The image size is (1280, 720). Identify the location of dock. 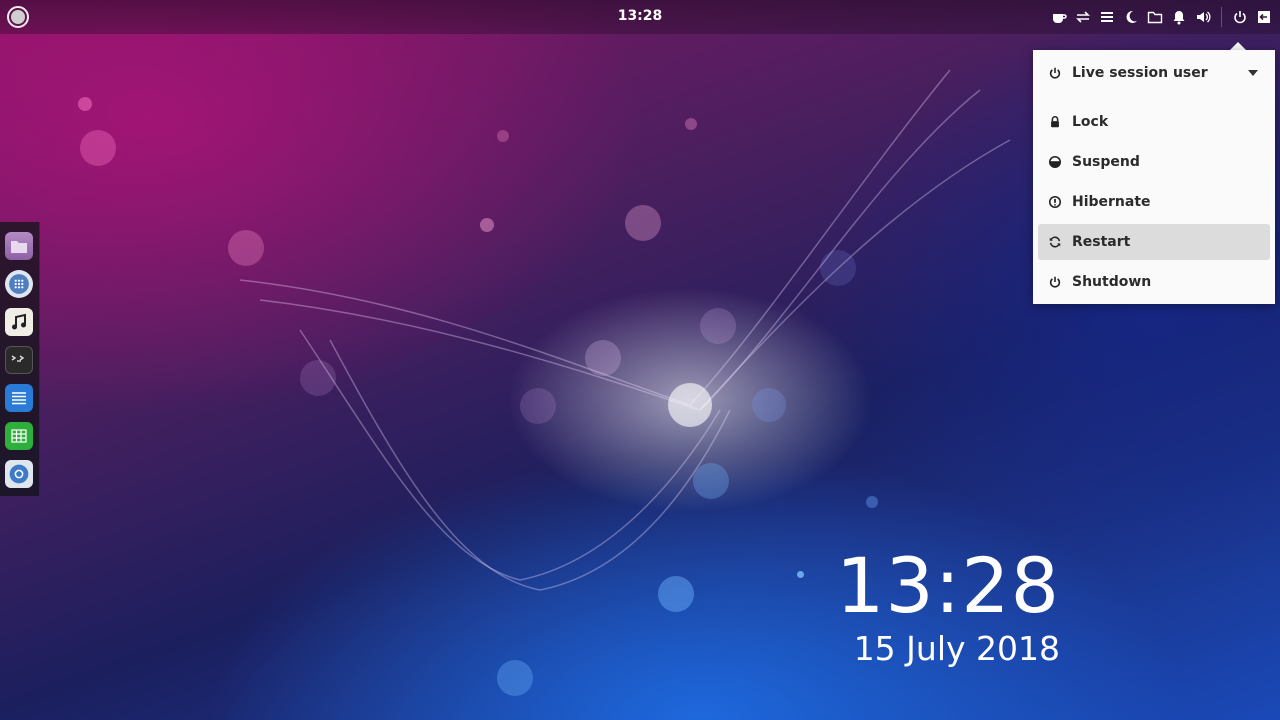
(20, 359).